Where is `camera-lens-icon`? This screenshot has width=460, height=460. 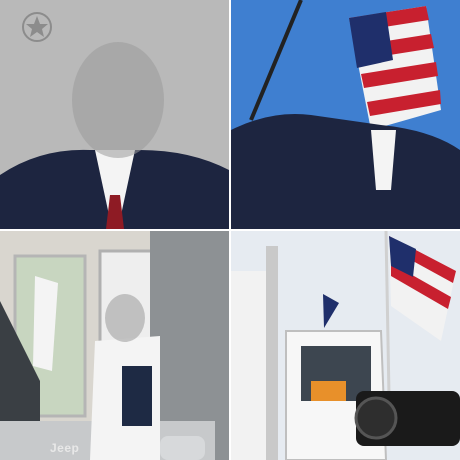
camera-lens-icon is located at coordinates (376, 418).